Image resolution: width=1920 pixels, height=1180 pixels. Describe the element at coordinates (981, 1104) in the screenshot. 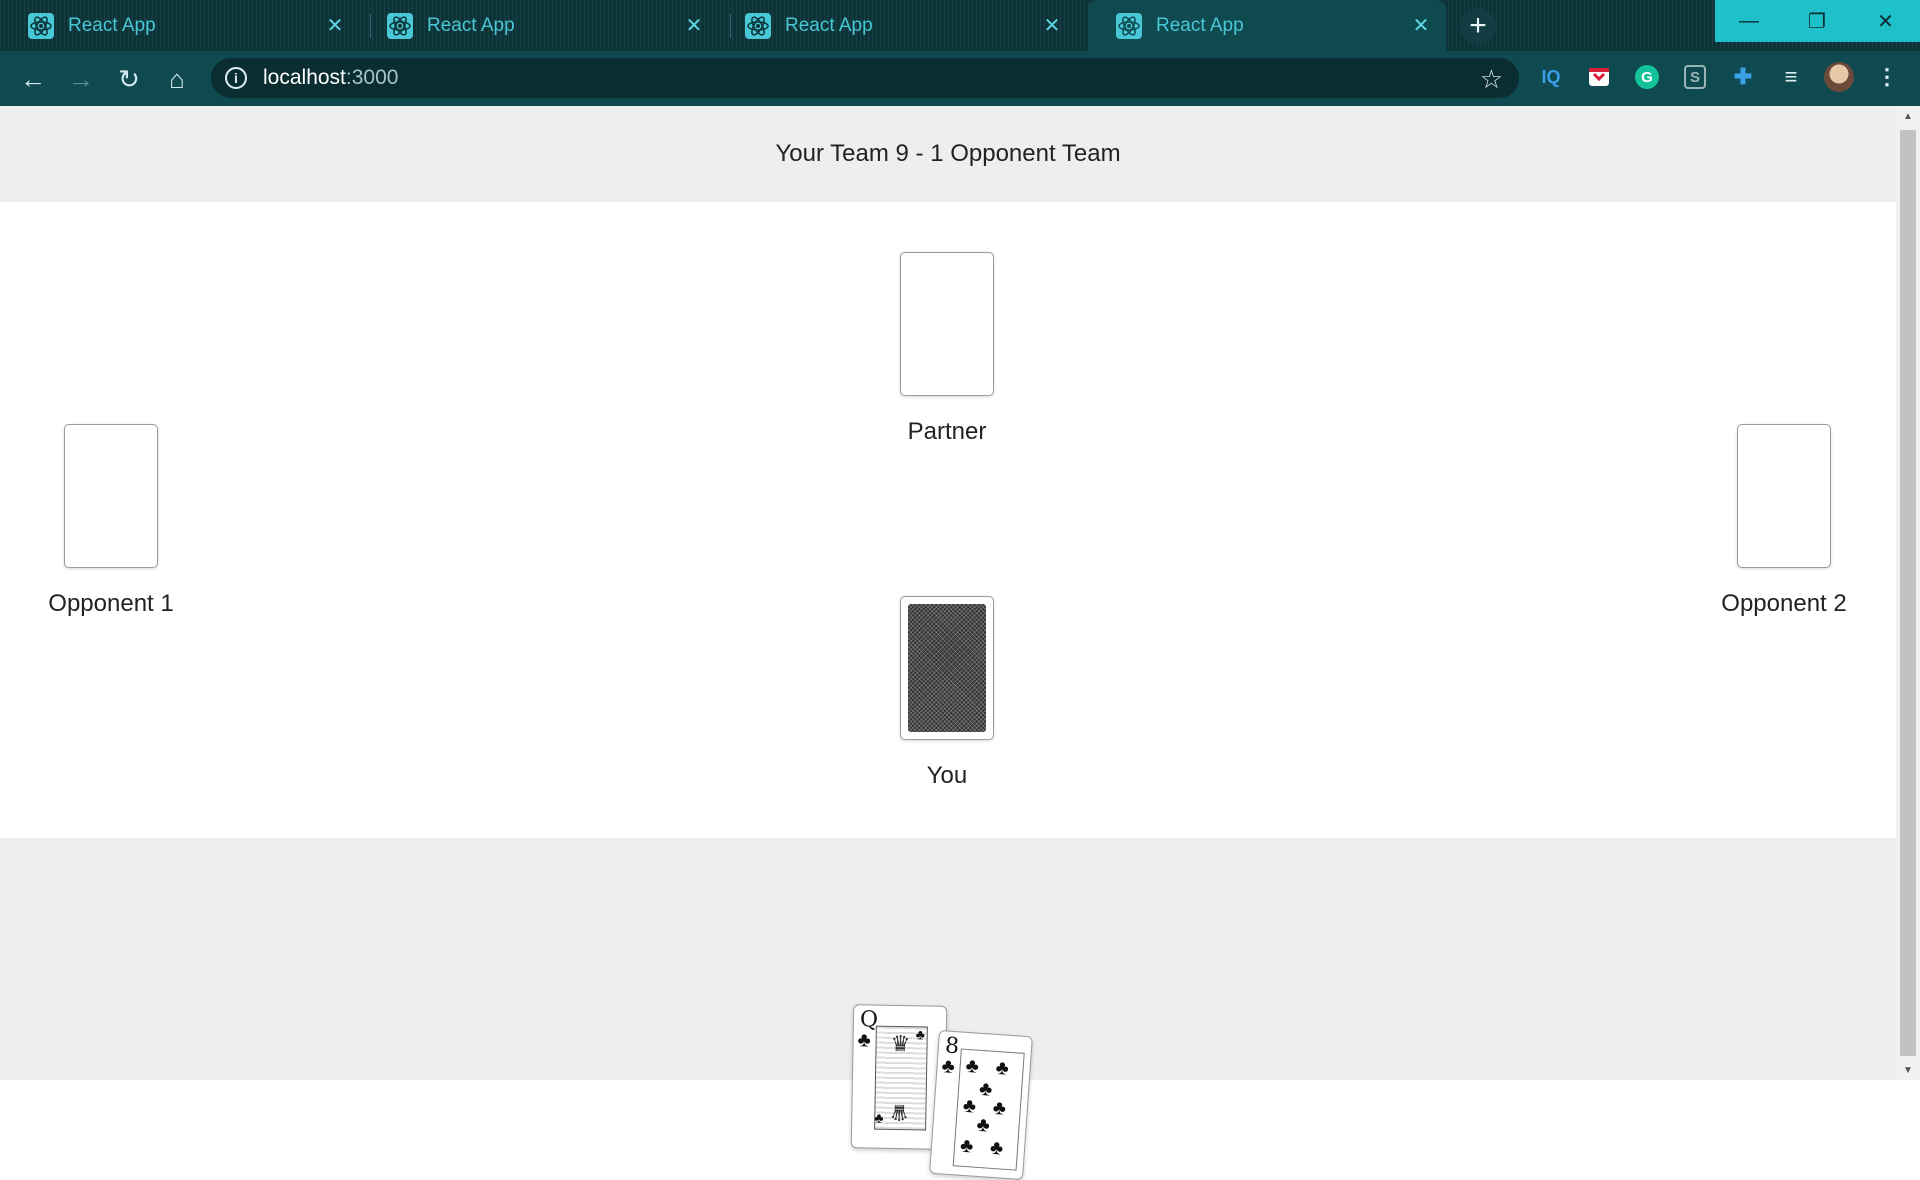

I see `hand-card-eight-clubs: 8 ♣ ♣ ♣ ♣ ♣ ♣ ♣ ♣ ♣` at that location.